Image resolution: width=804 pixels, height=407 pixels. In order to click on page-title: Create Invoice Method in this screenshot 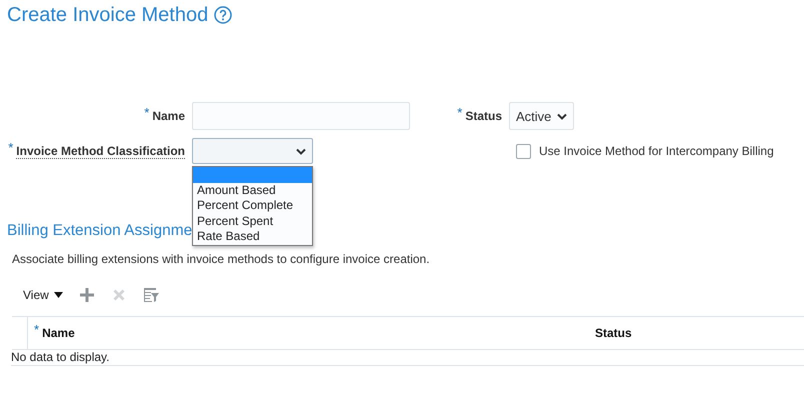, I will do `click(107, 15)`.